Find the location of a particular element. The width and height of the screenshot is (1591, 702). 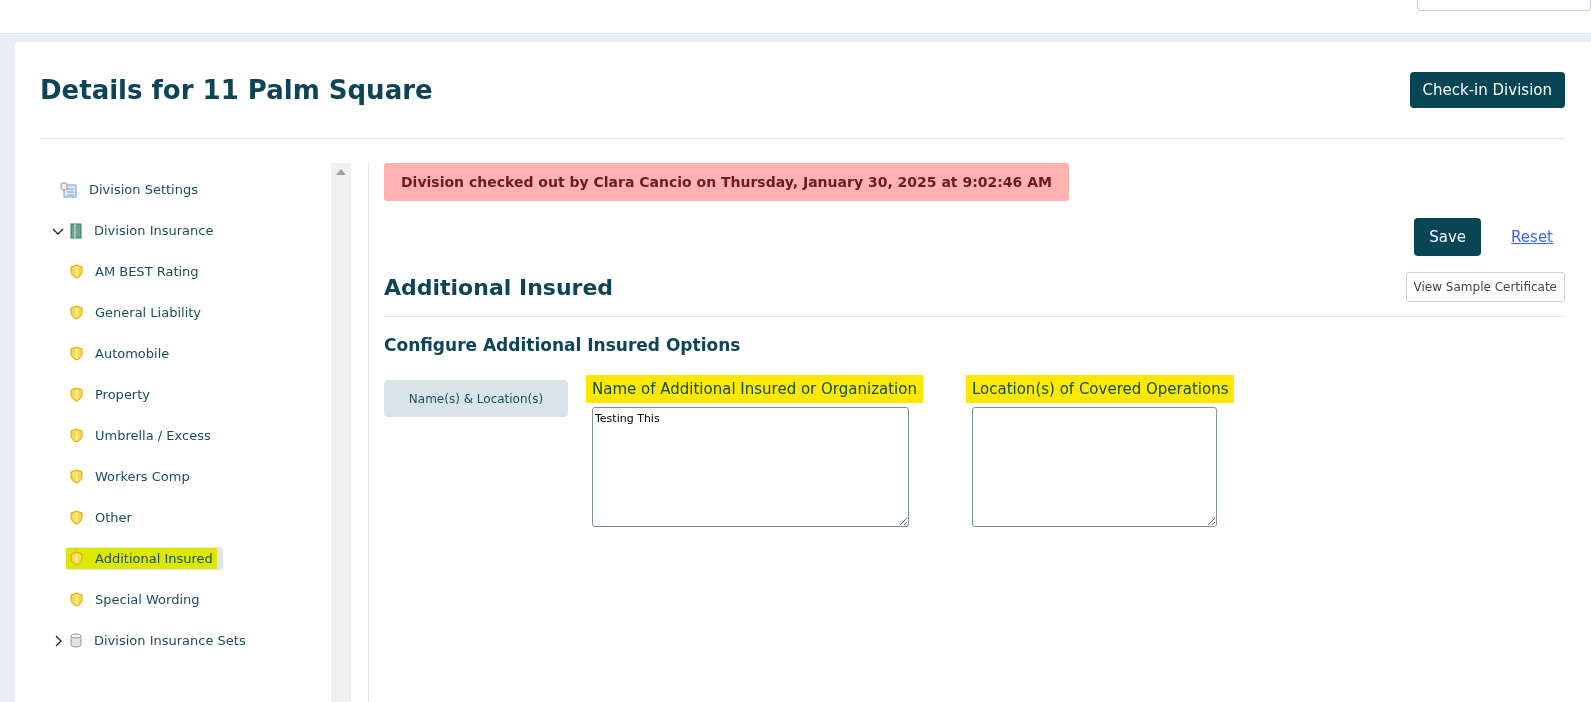

tree-item: Division Settings is located at coordinates (132, 189).